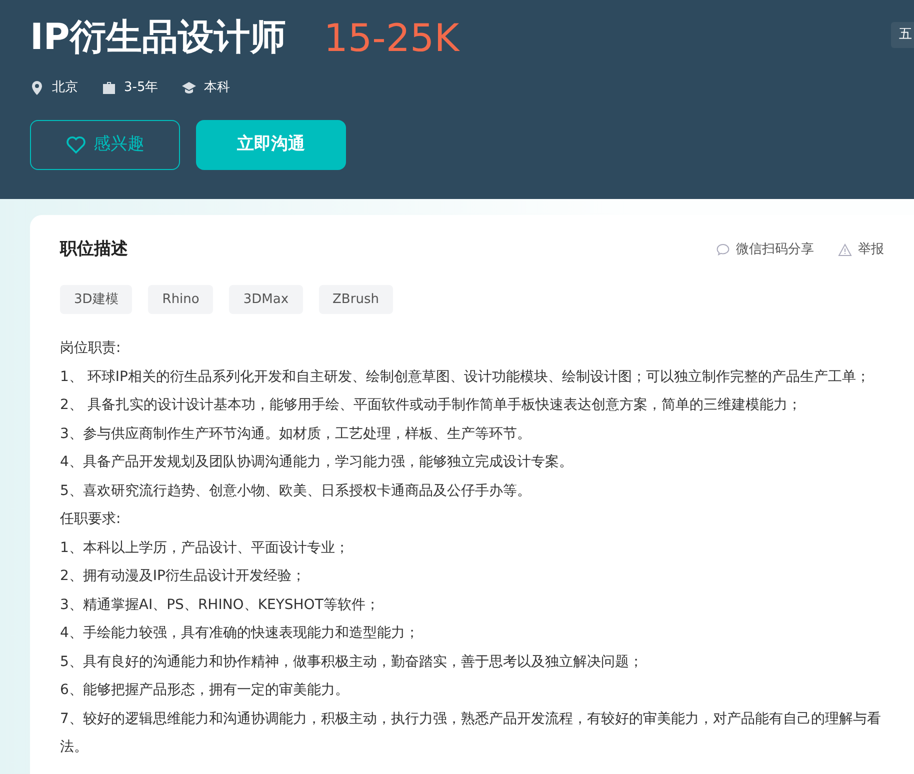  Describe the element at coordinates (158, 38) in the screenshot. I see `job-title: IP衍生品设计师` at that location.